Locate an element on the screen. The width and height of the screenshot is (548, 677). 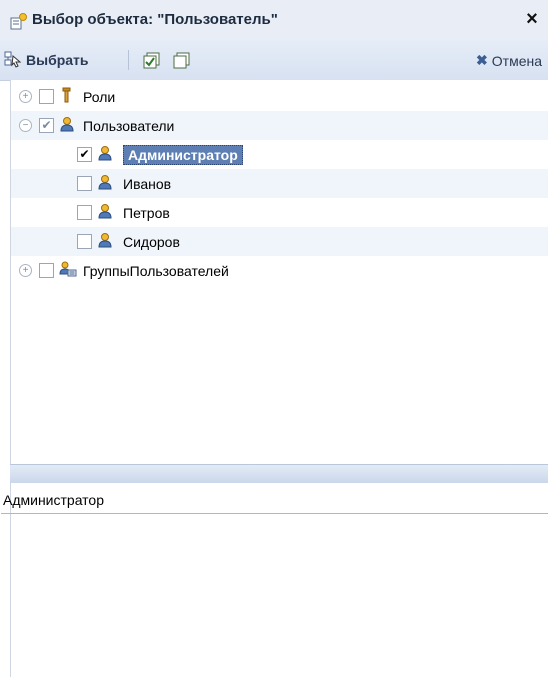
select-object-icon is located at coordinates (18, 21).